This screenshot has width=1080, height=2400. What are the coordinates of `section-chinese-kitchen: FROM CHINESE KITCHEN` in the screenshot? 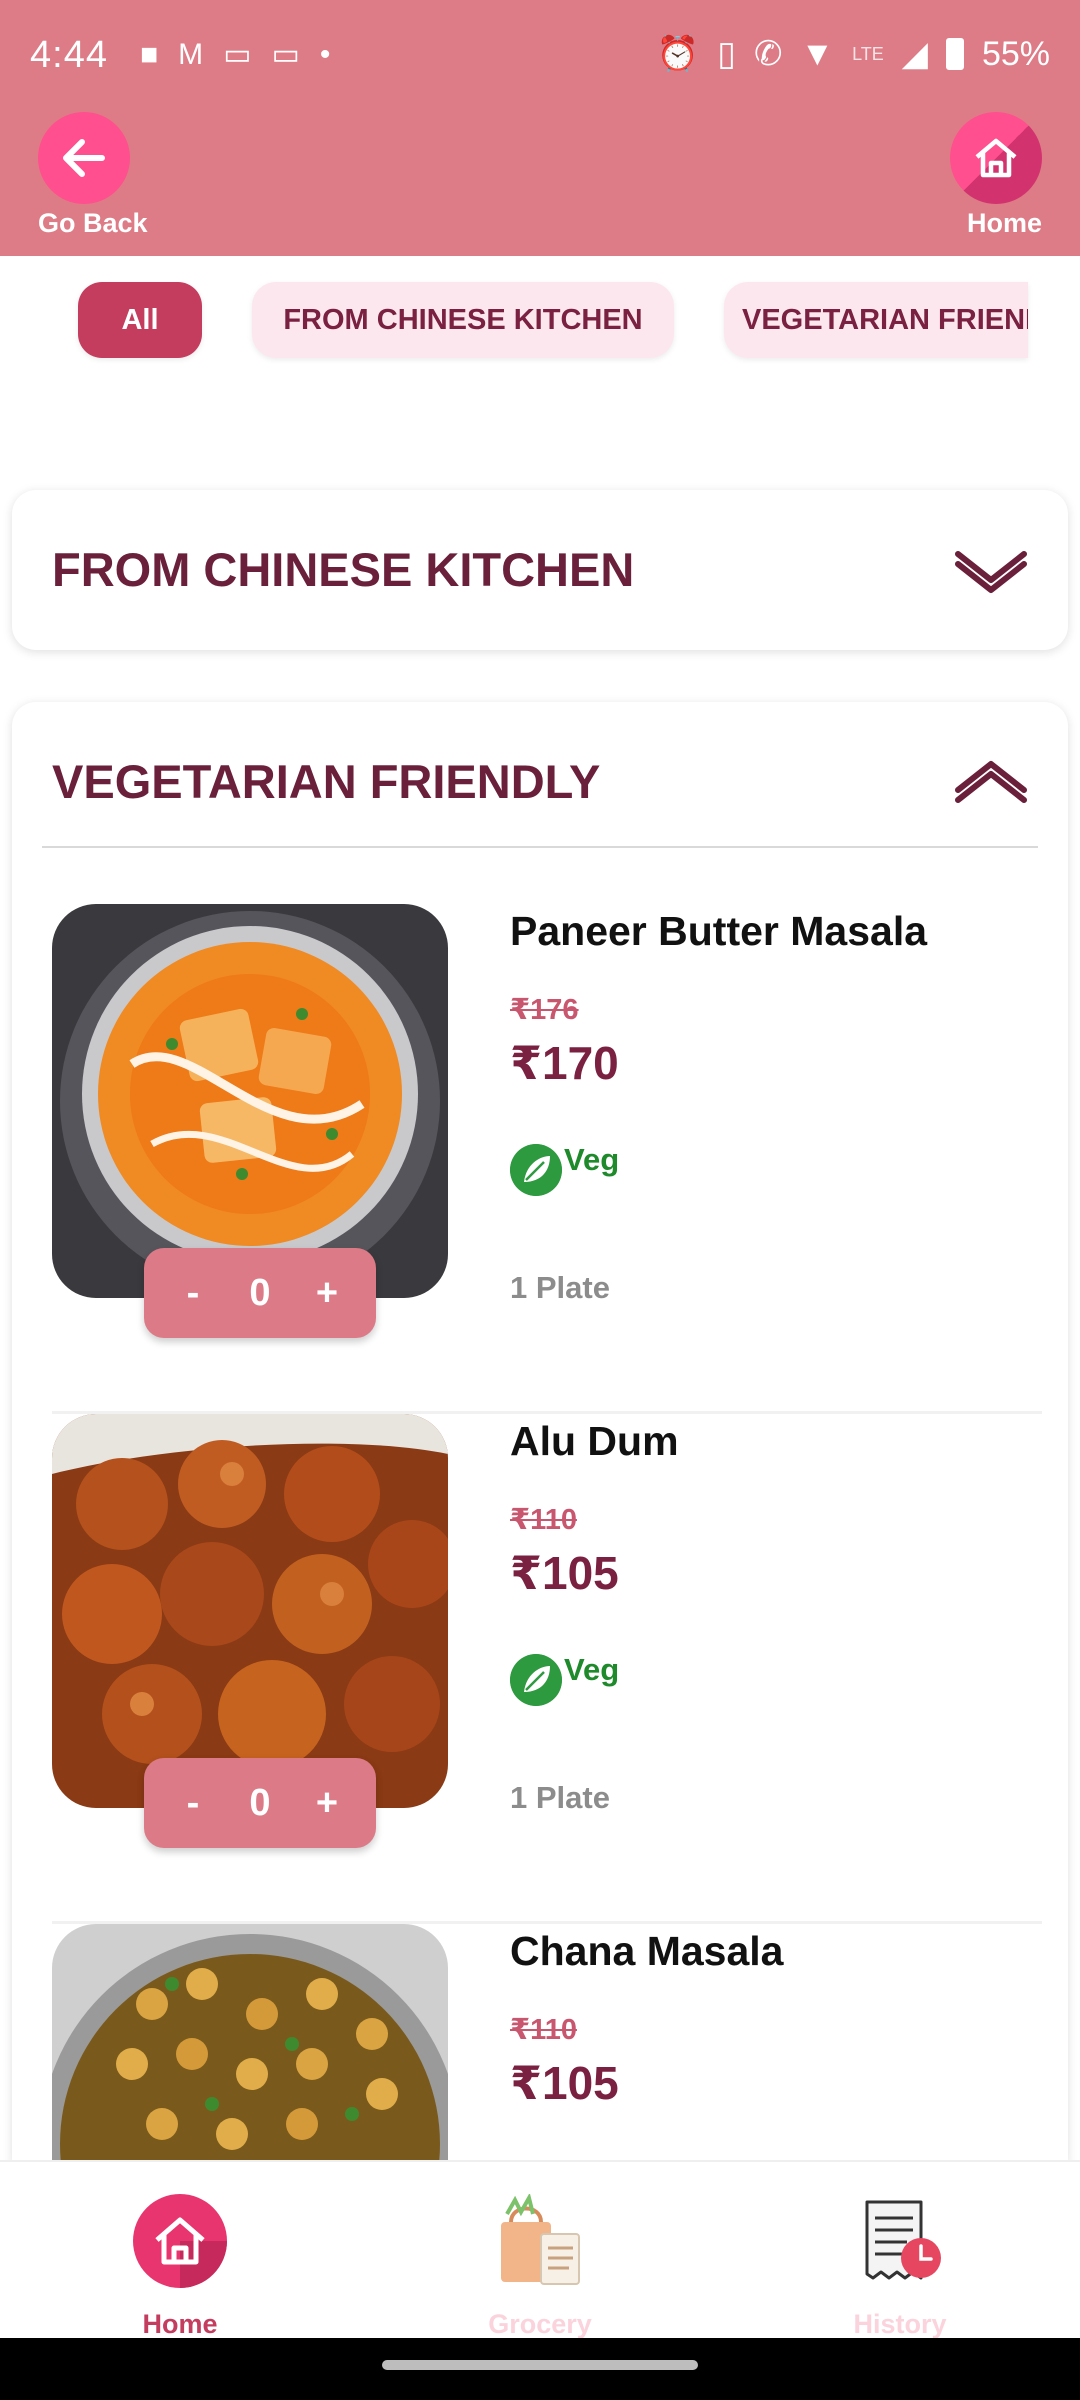 It's located at (540, 570).